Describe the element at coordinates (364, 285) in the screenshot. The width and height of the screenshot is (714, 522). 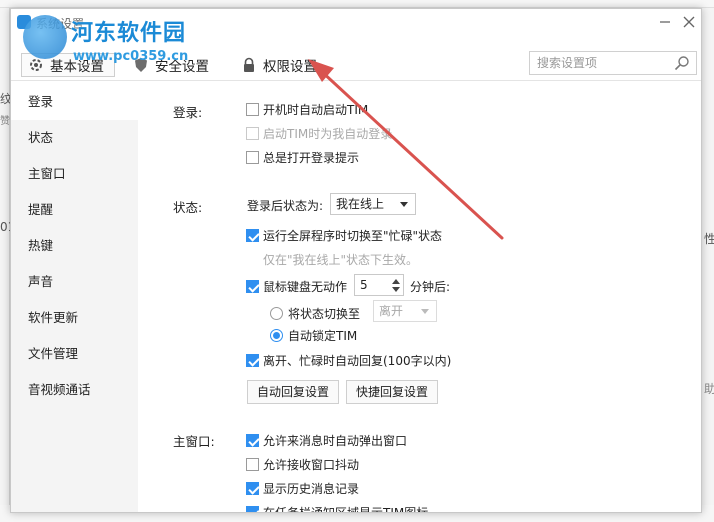
I see `stepper-value: 5` at that location.